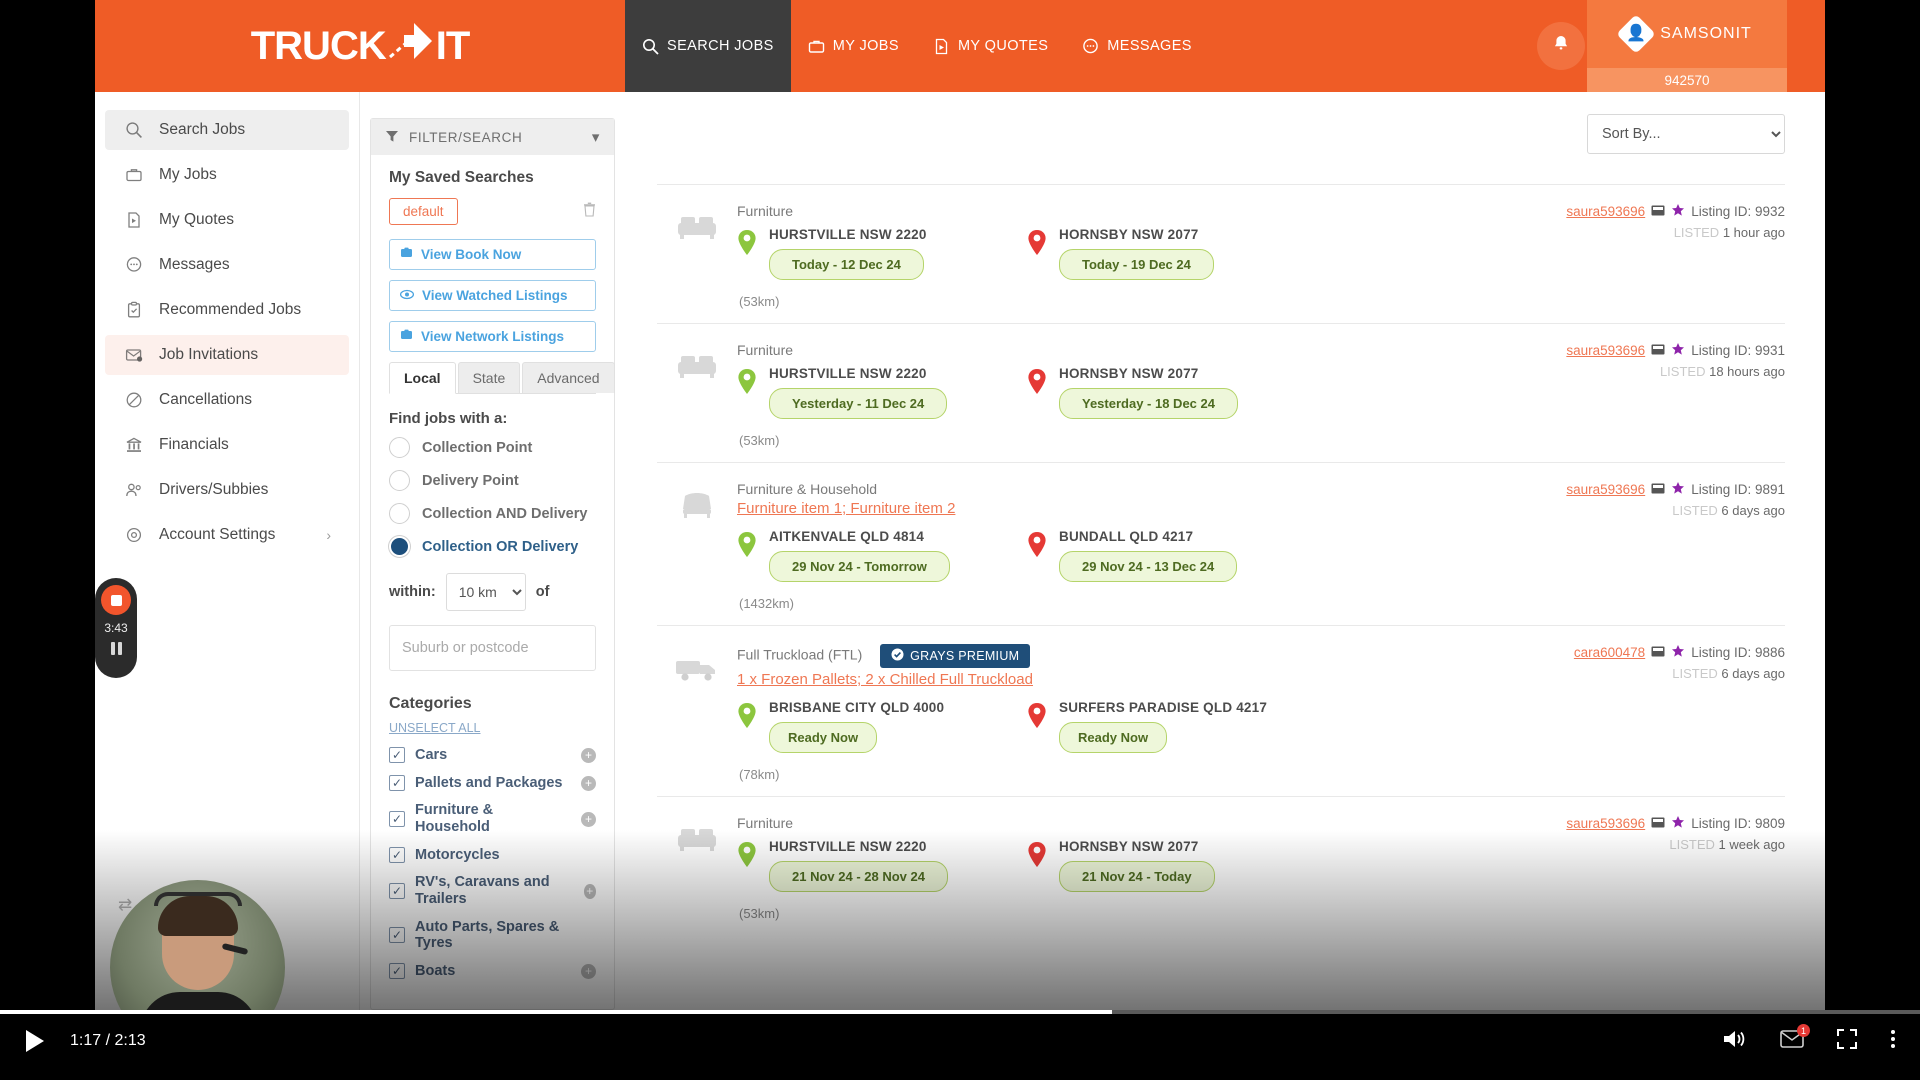 The width and height of the screenshot is (1920, 1080). What do you see at coordinates (492, 480) in the screenshot?
I see `radio-delivery-point: Delivery Point` at bounding box center [492, 480].